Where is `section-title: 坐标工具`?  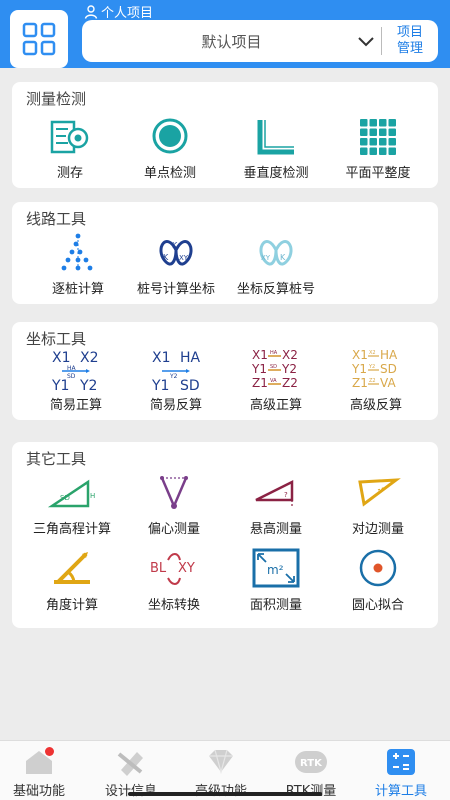
section-title: 坐标工具 is located at coordinates (56, 339).